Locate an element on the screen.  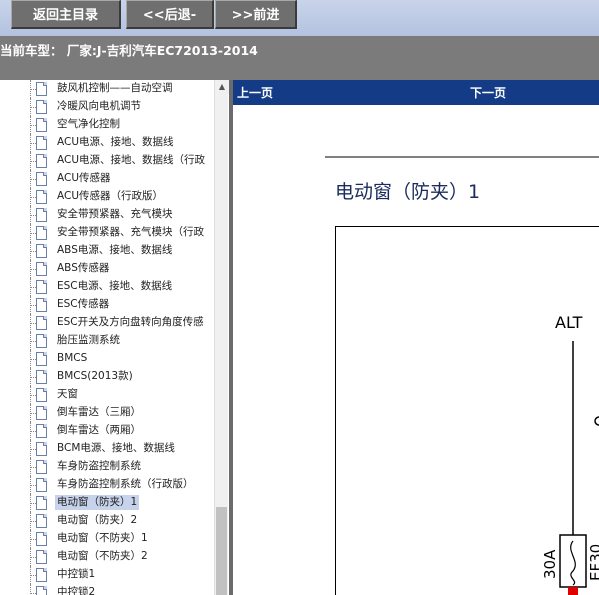
tree-item-label: 安全带预紧器、充气模块（行政 is located at coordinates (130, 232).